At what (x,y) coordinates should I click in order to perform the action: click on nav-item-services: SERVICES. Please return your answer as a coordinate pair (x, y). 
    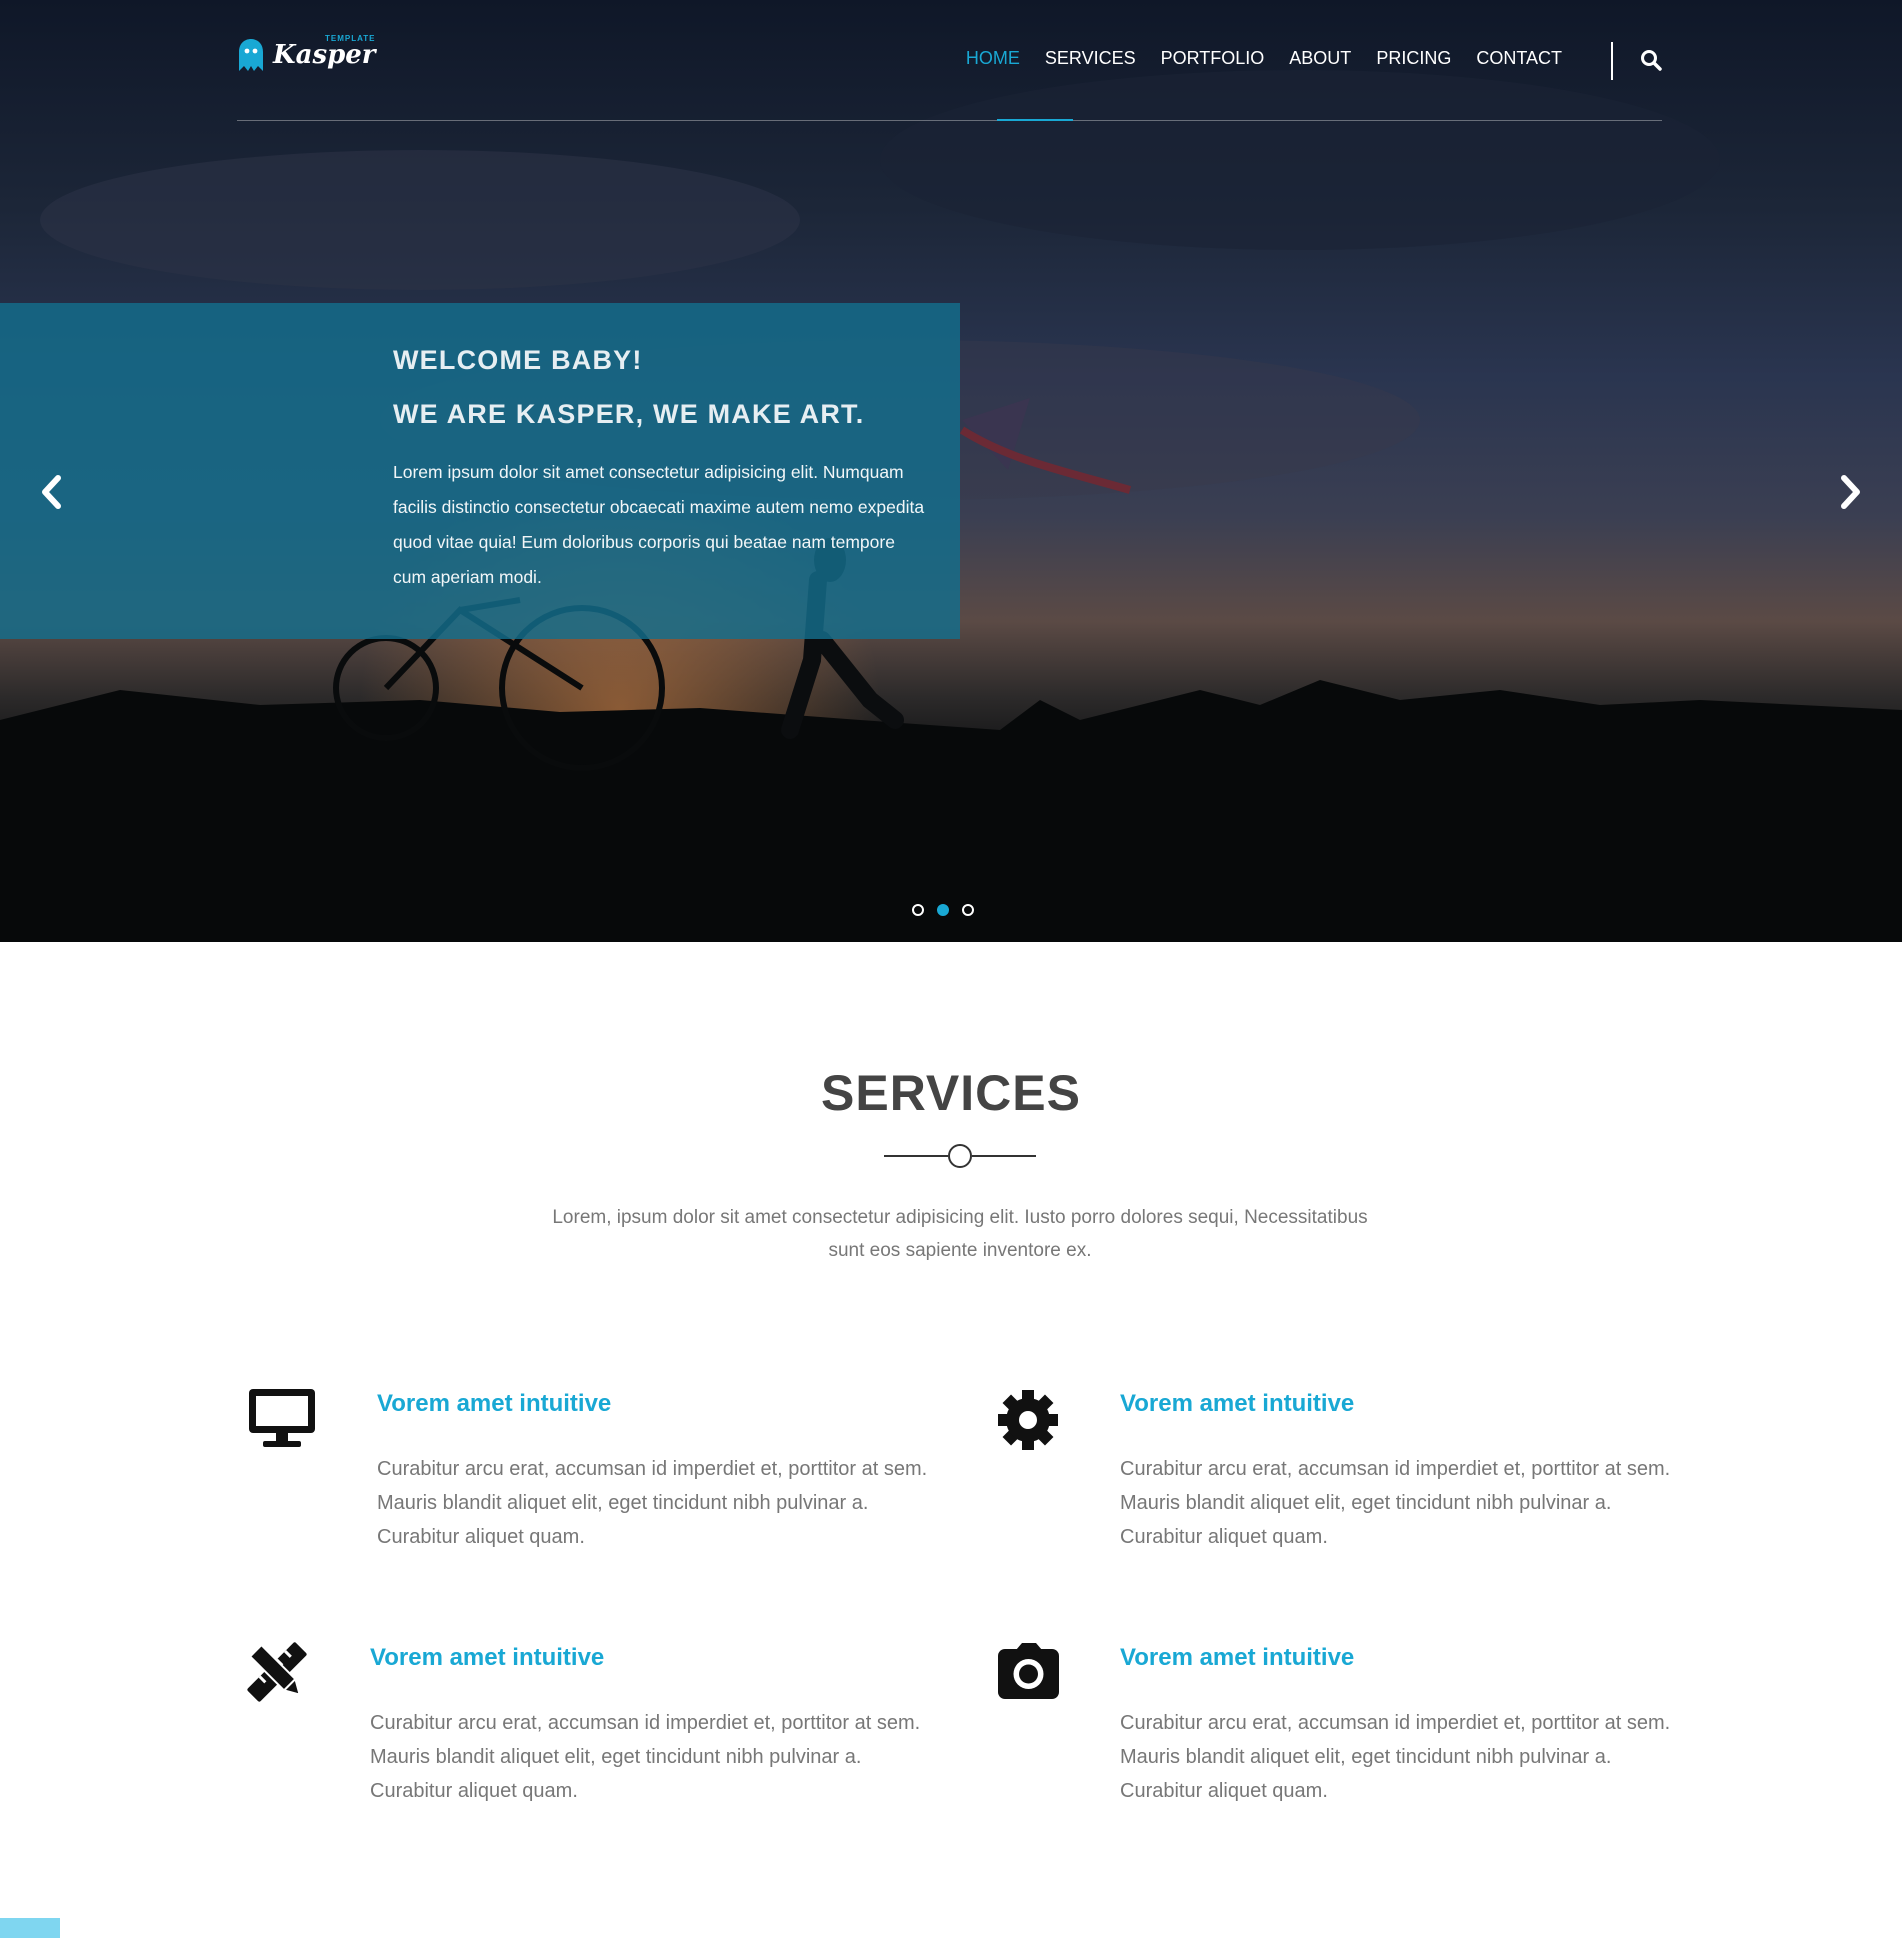
    Looking at the image, I should click on (1090, 58).